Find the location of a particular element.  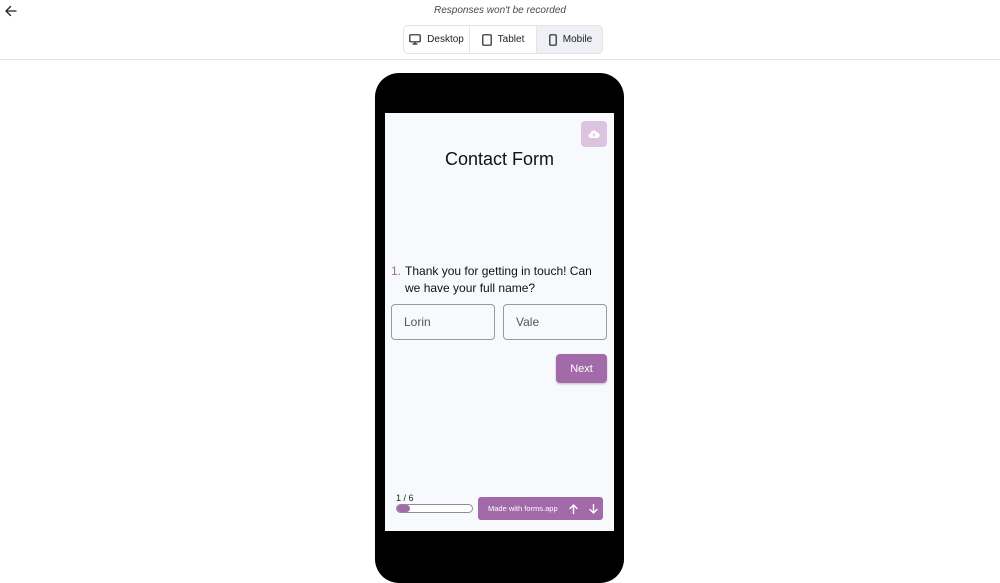

last-name-input is located at coordinates (555, 322).